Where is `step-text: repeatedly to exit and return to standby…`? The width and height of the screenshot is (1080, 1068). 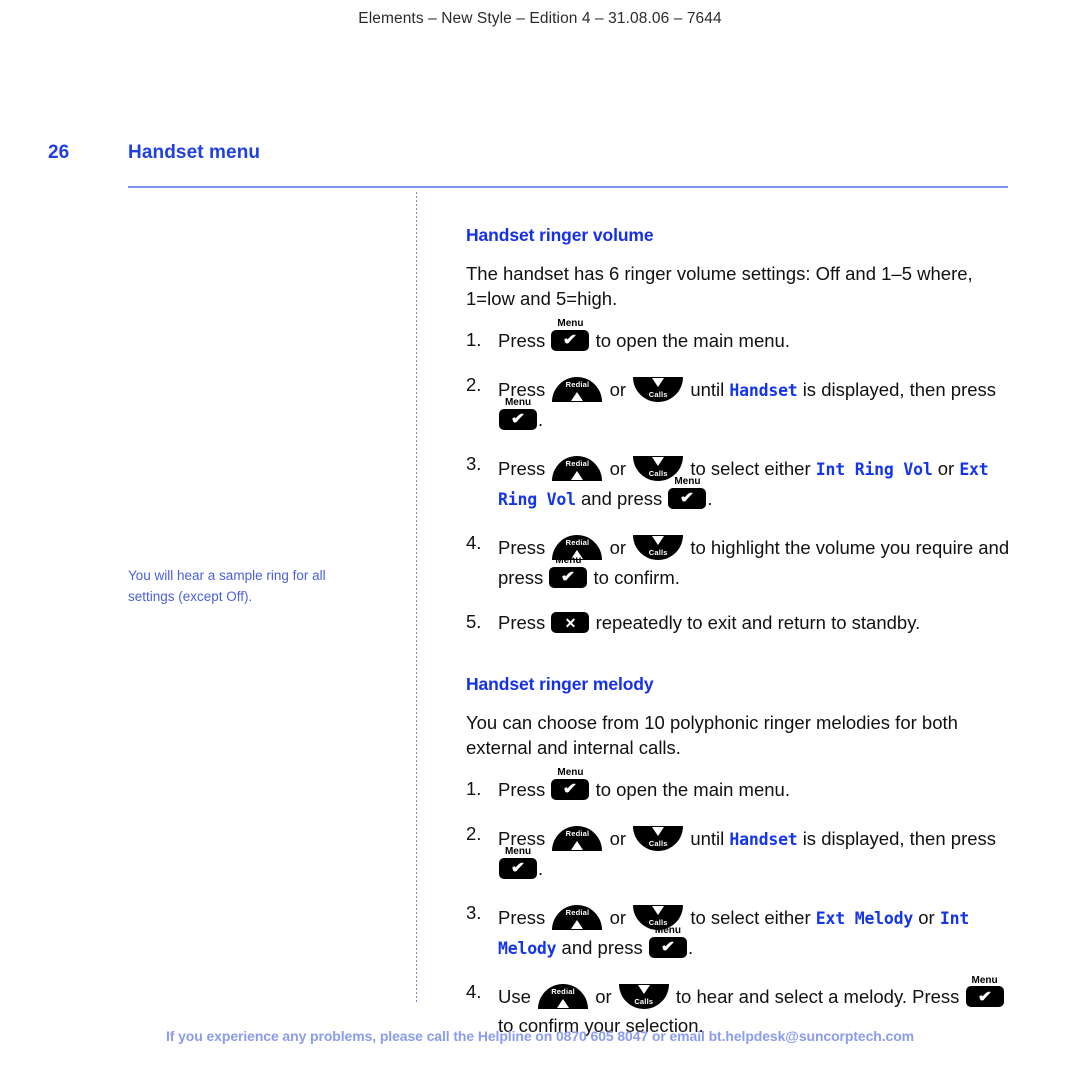
step-text: repeatedly to exit and return to standby… is located at coordinates (758, 623).